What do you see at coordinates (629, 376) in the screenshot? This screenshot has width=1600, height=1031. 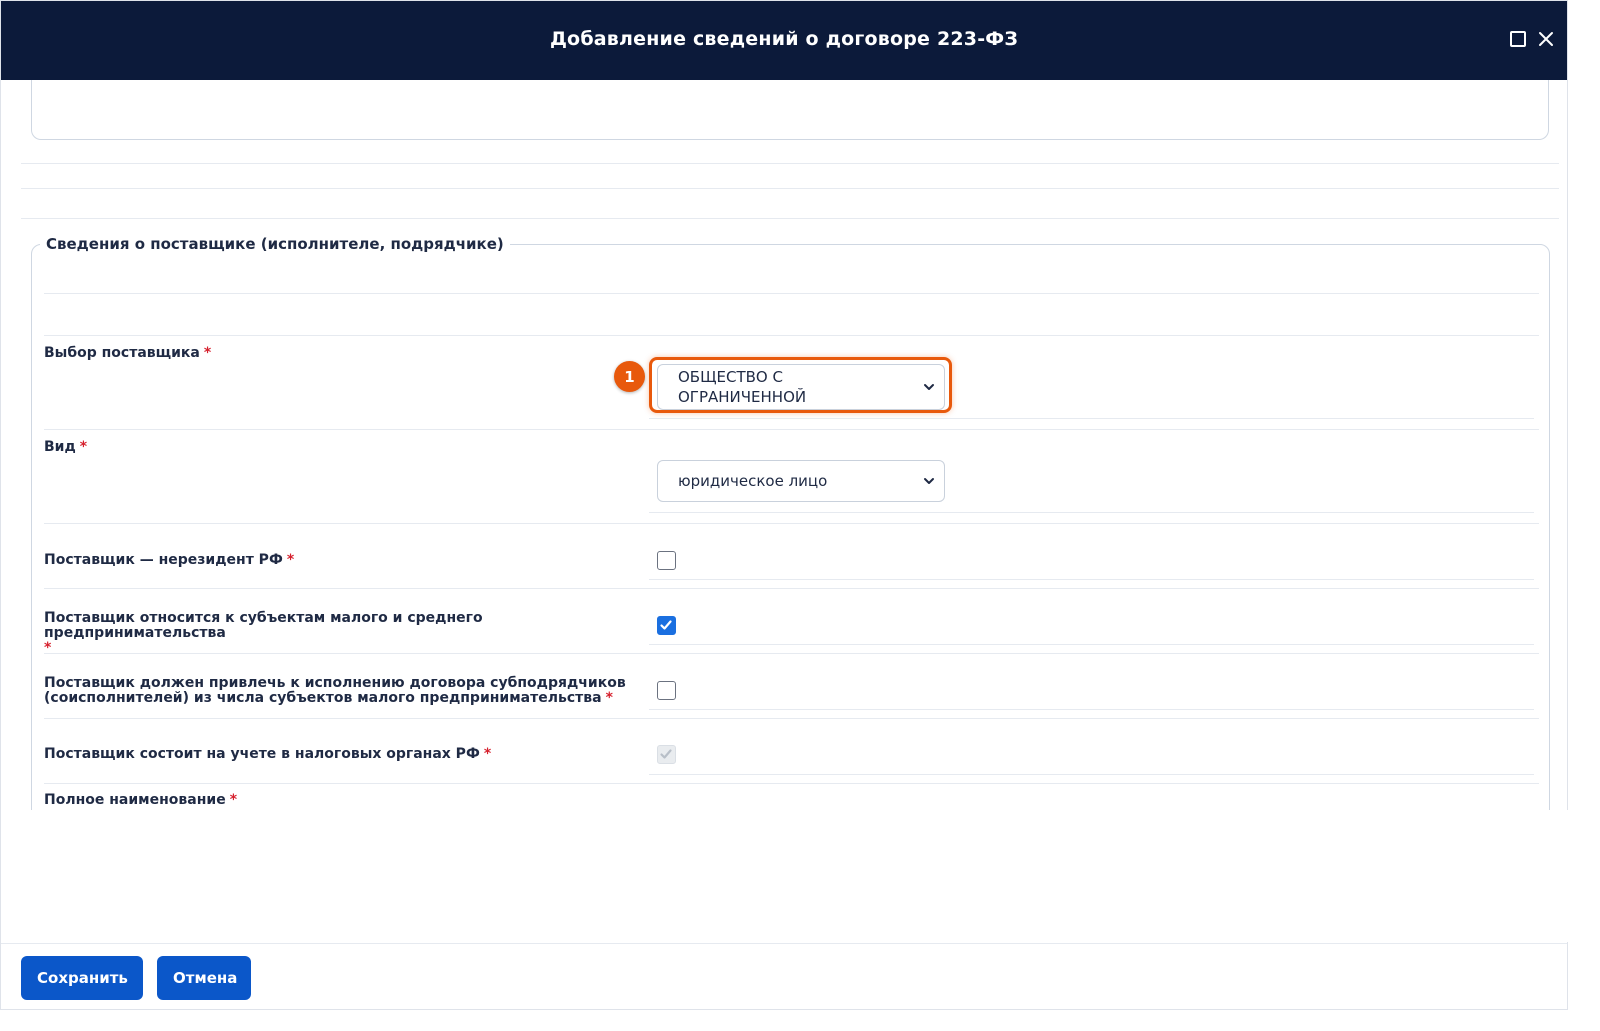 I see `step-badge: 1` at bounding box center [629, 376].